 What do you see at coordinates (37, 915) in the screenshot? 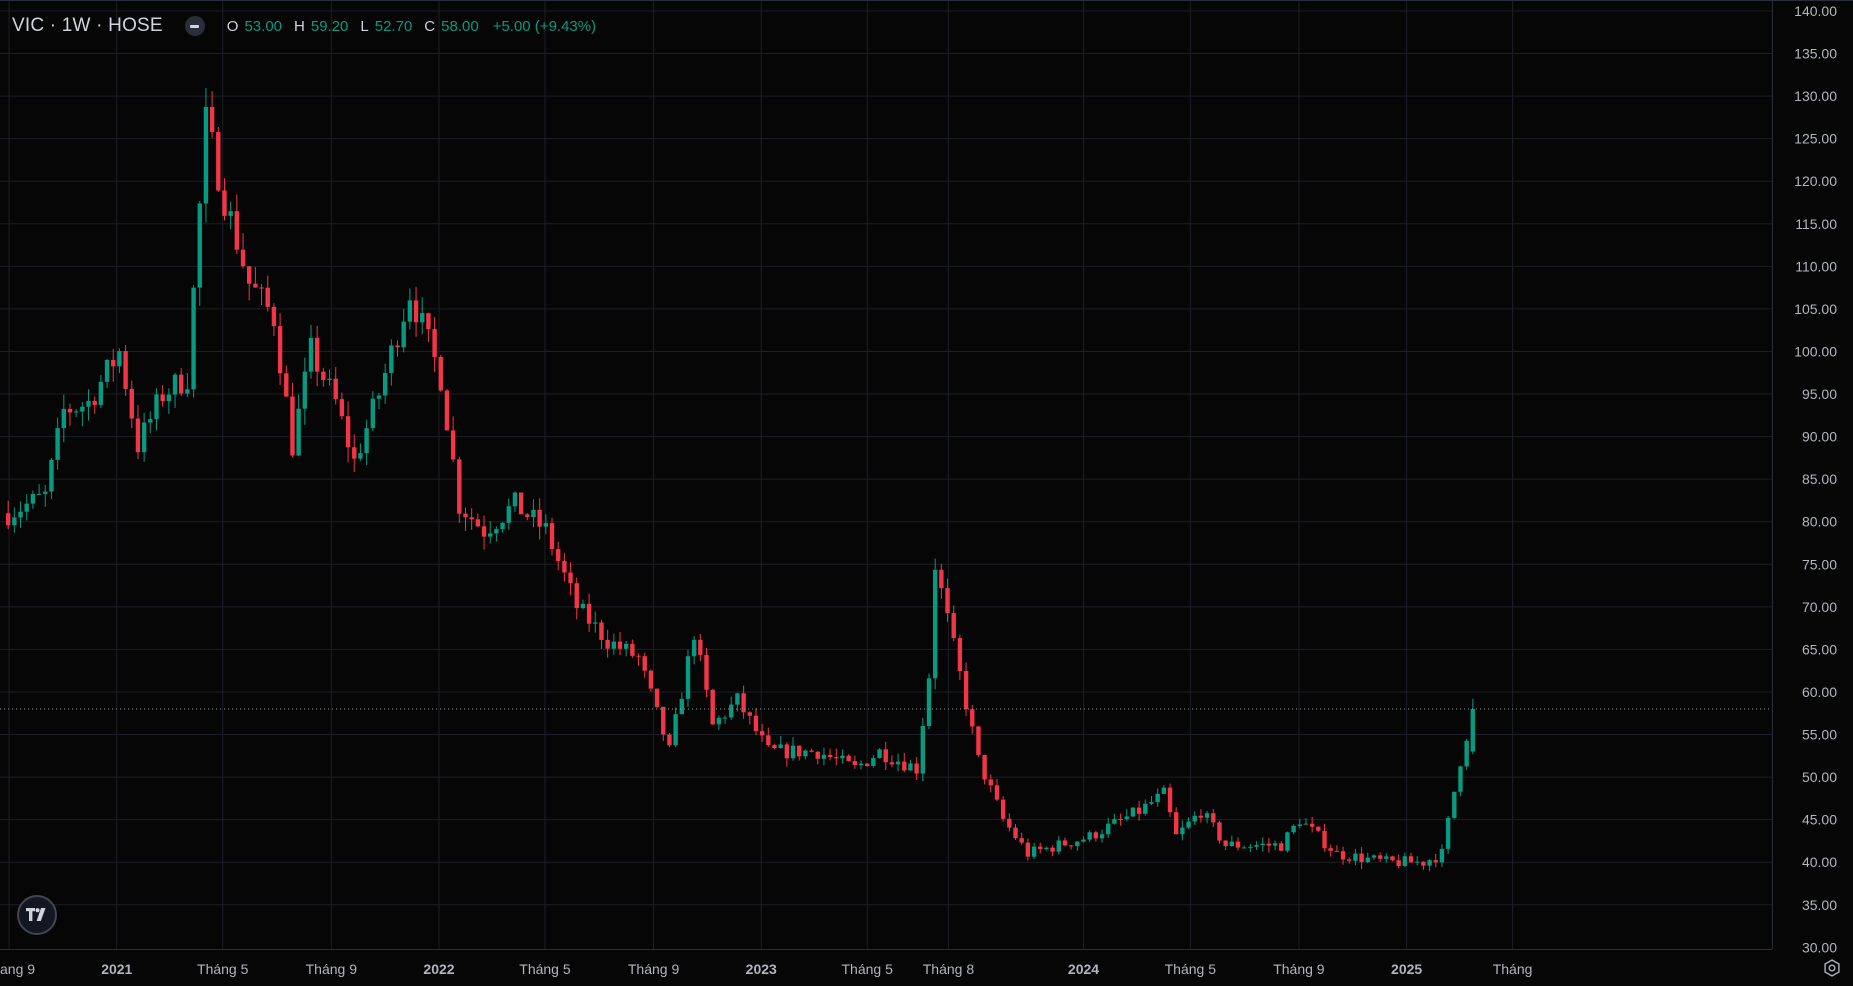
I see `tradingview-logo-icon` at bounding box center [37, 915].